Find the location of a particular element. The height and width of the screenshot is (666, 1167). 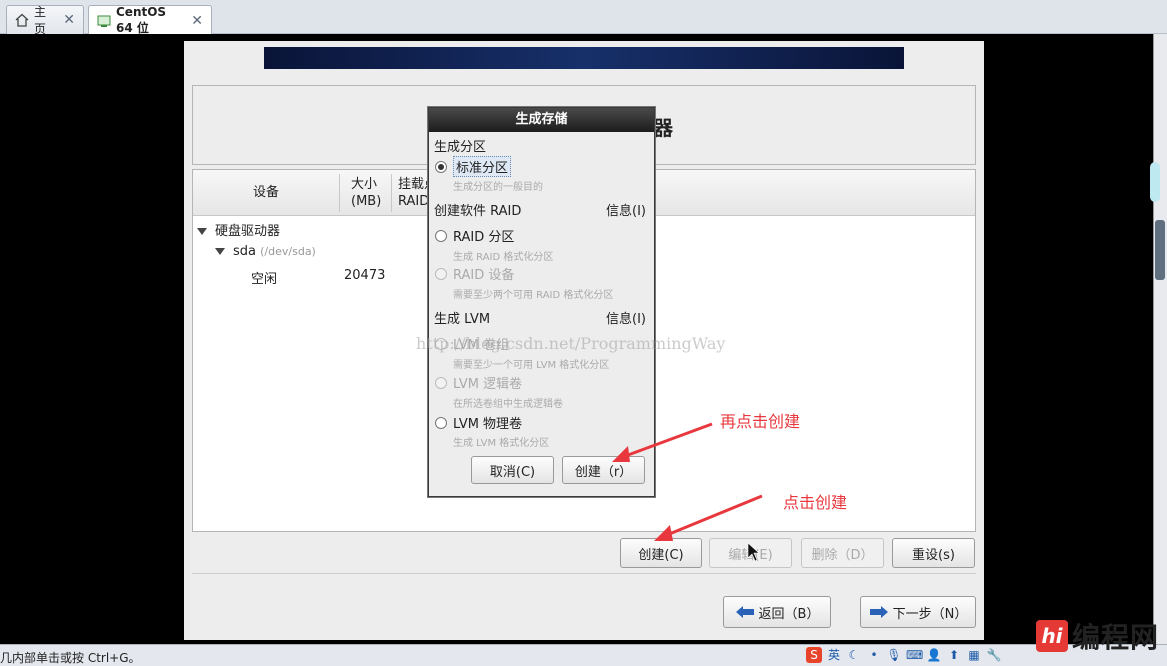

system-tray: S 英 ☾ • 🎙 ⌨ 👤 ⬆ ▦ 🔧 is located at coordinates (904, 655).